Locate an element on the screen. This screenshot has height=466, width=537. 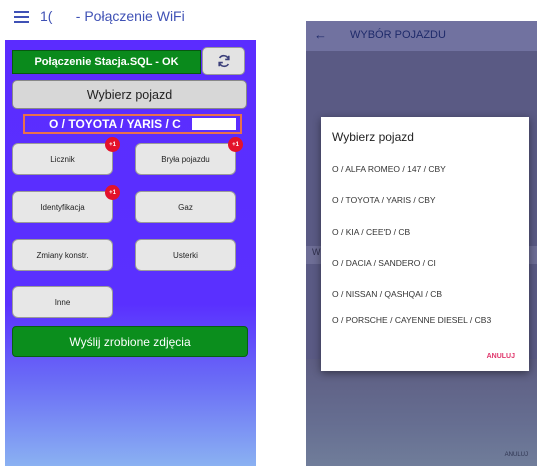
tile-licznik: Licznik is located at coordinates (62, 159).